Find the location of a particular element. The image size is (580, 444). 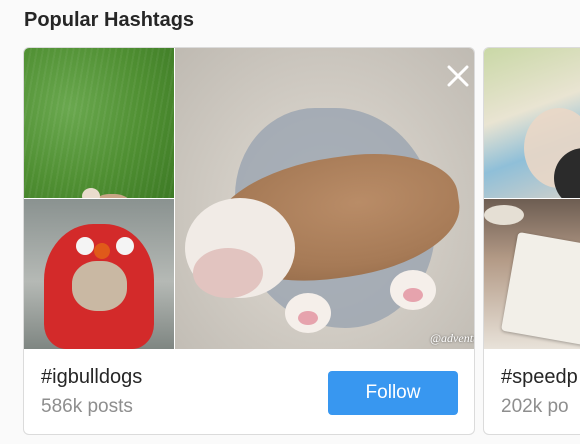

thumbnail-drawing is located at coordinates (532, 123).